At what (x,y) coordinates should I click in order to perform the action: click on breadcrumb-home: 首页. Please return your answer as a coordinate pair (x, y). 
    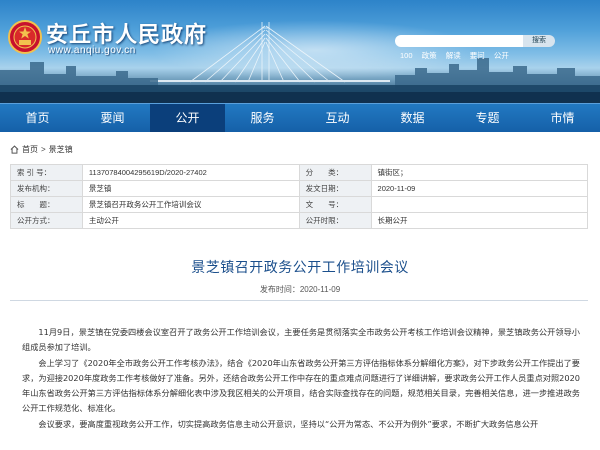
    Looking at the image, I should click on (30, 149).